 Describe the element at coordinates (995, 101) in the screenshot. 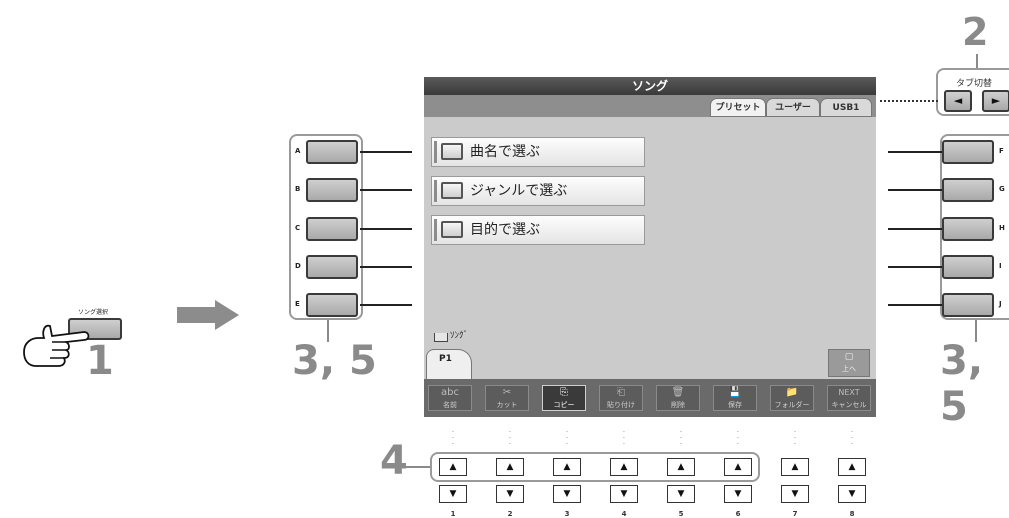

I see `tab-switch-right-button: ►` at that location.